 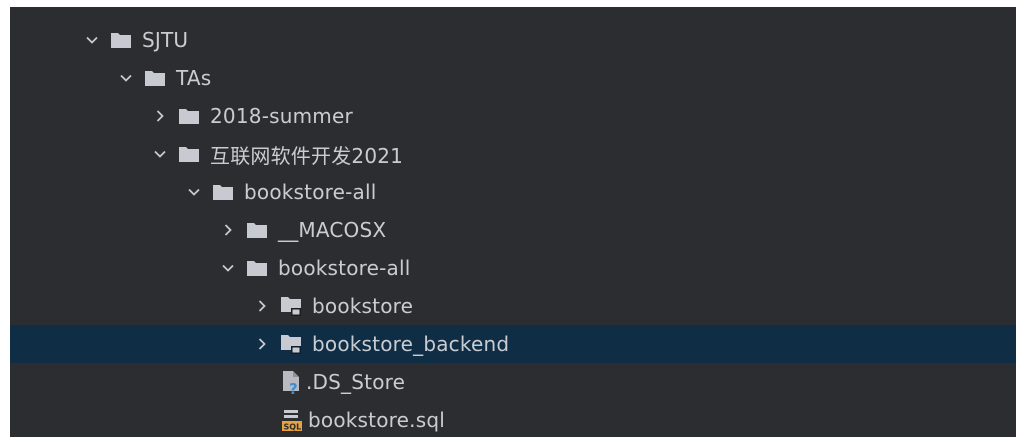 I want to click on tree-item-label: .DS_Store, so click(x=356, y=382).